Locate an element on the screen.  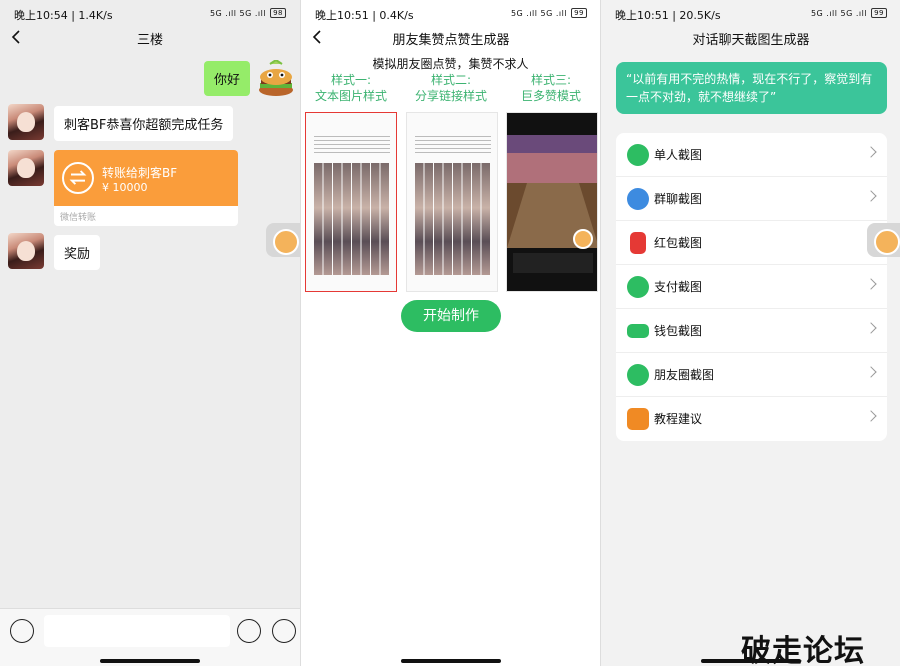
menu-item-moments: 朋友圈截图 is located at coordinates (751, 375).